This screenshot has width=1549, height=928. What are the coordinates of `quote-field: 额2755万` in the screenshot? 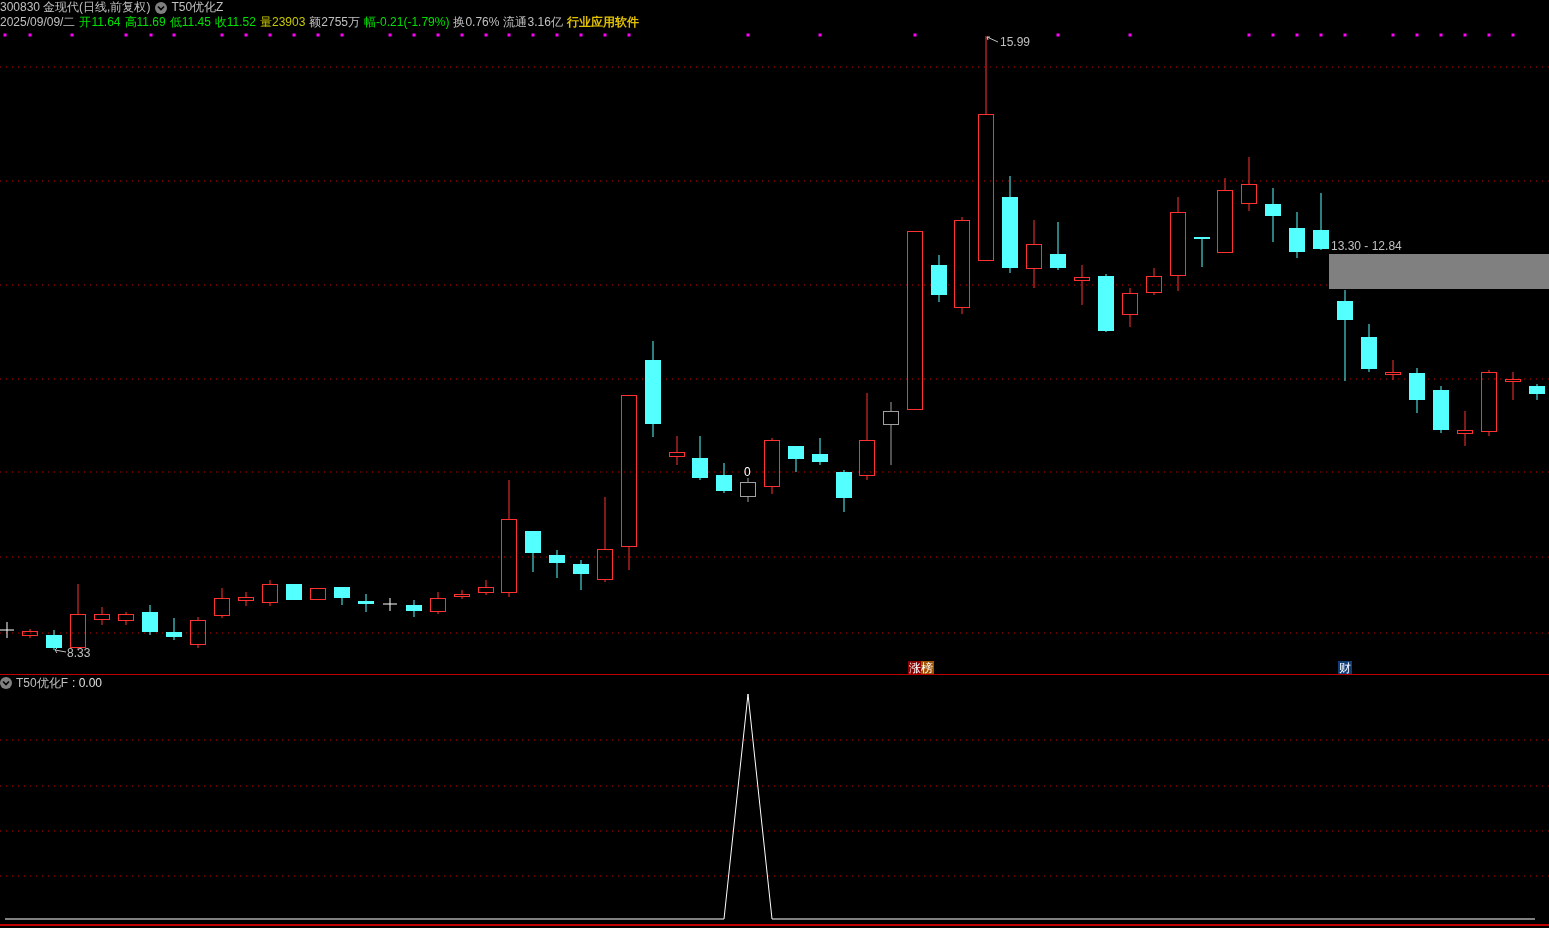 It's located at (335, 22).